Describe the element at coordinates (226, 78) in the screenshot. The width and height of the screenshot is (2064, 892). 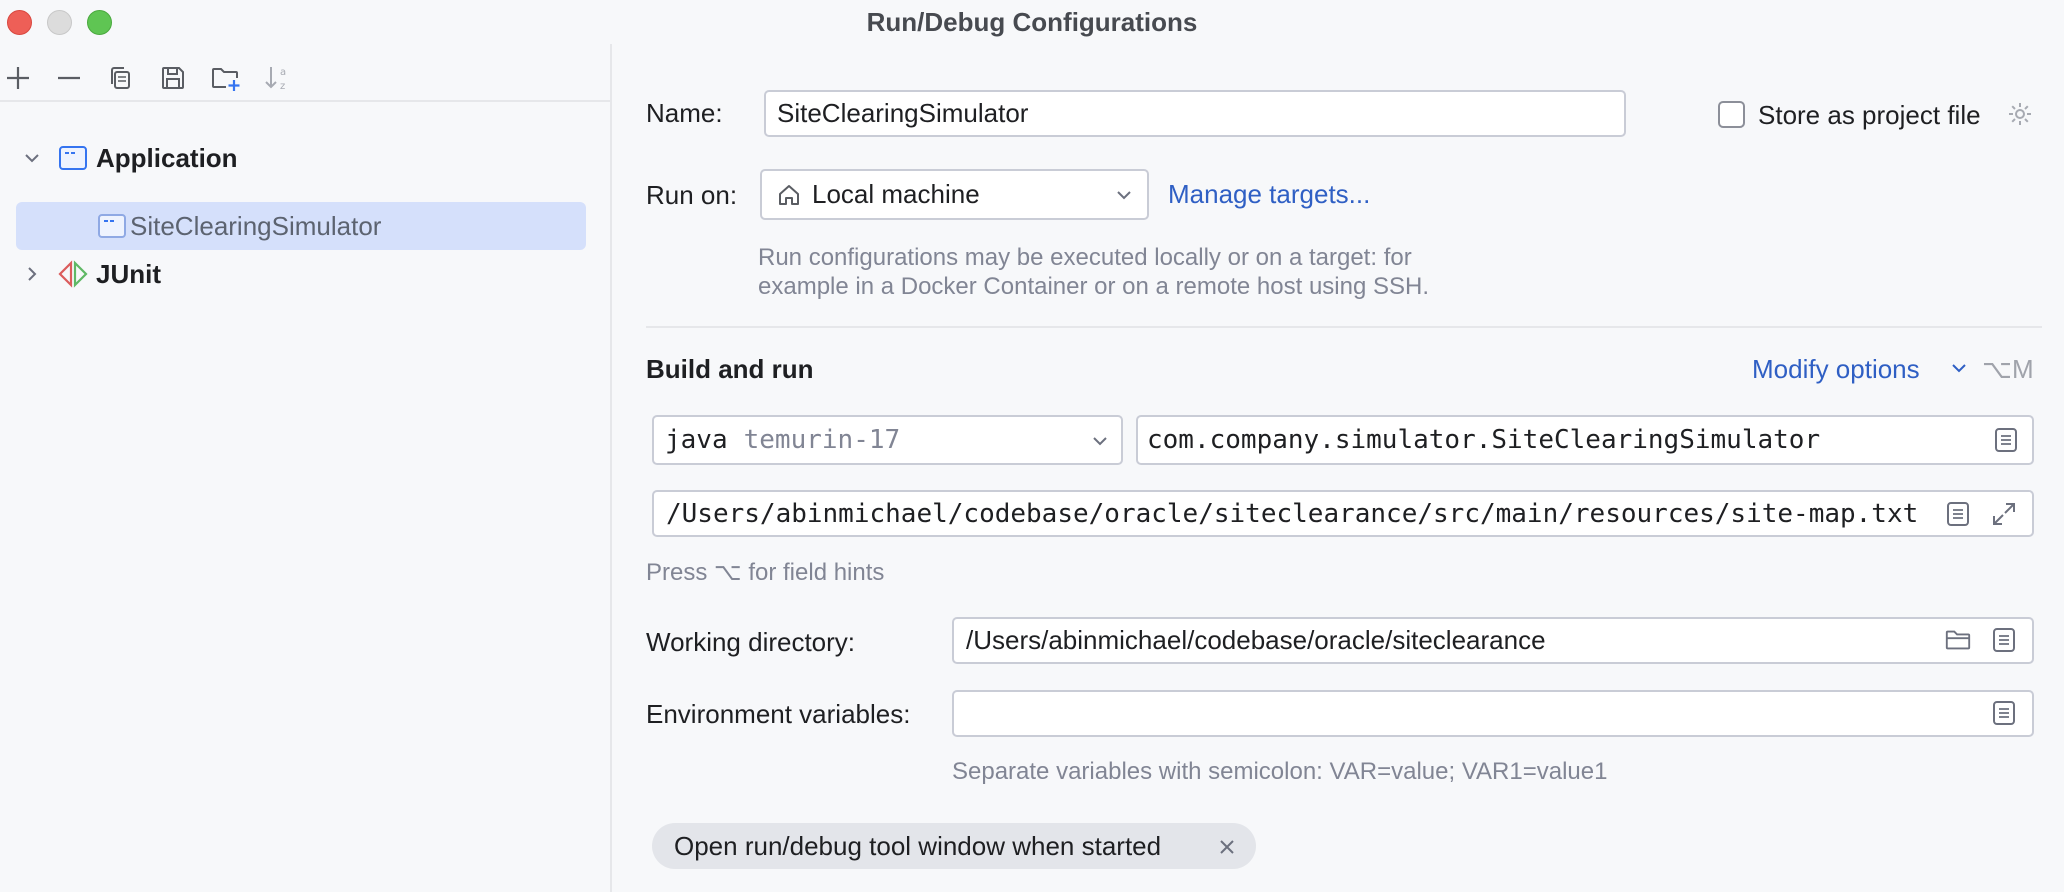
I see `new-folder-icon` at that location.